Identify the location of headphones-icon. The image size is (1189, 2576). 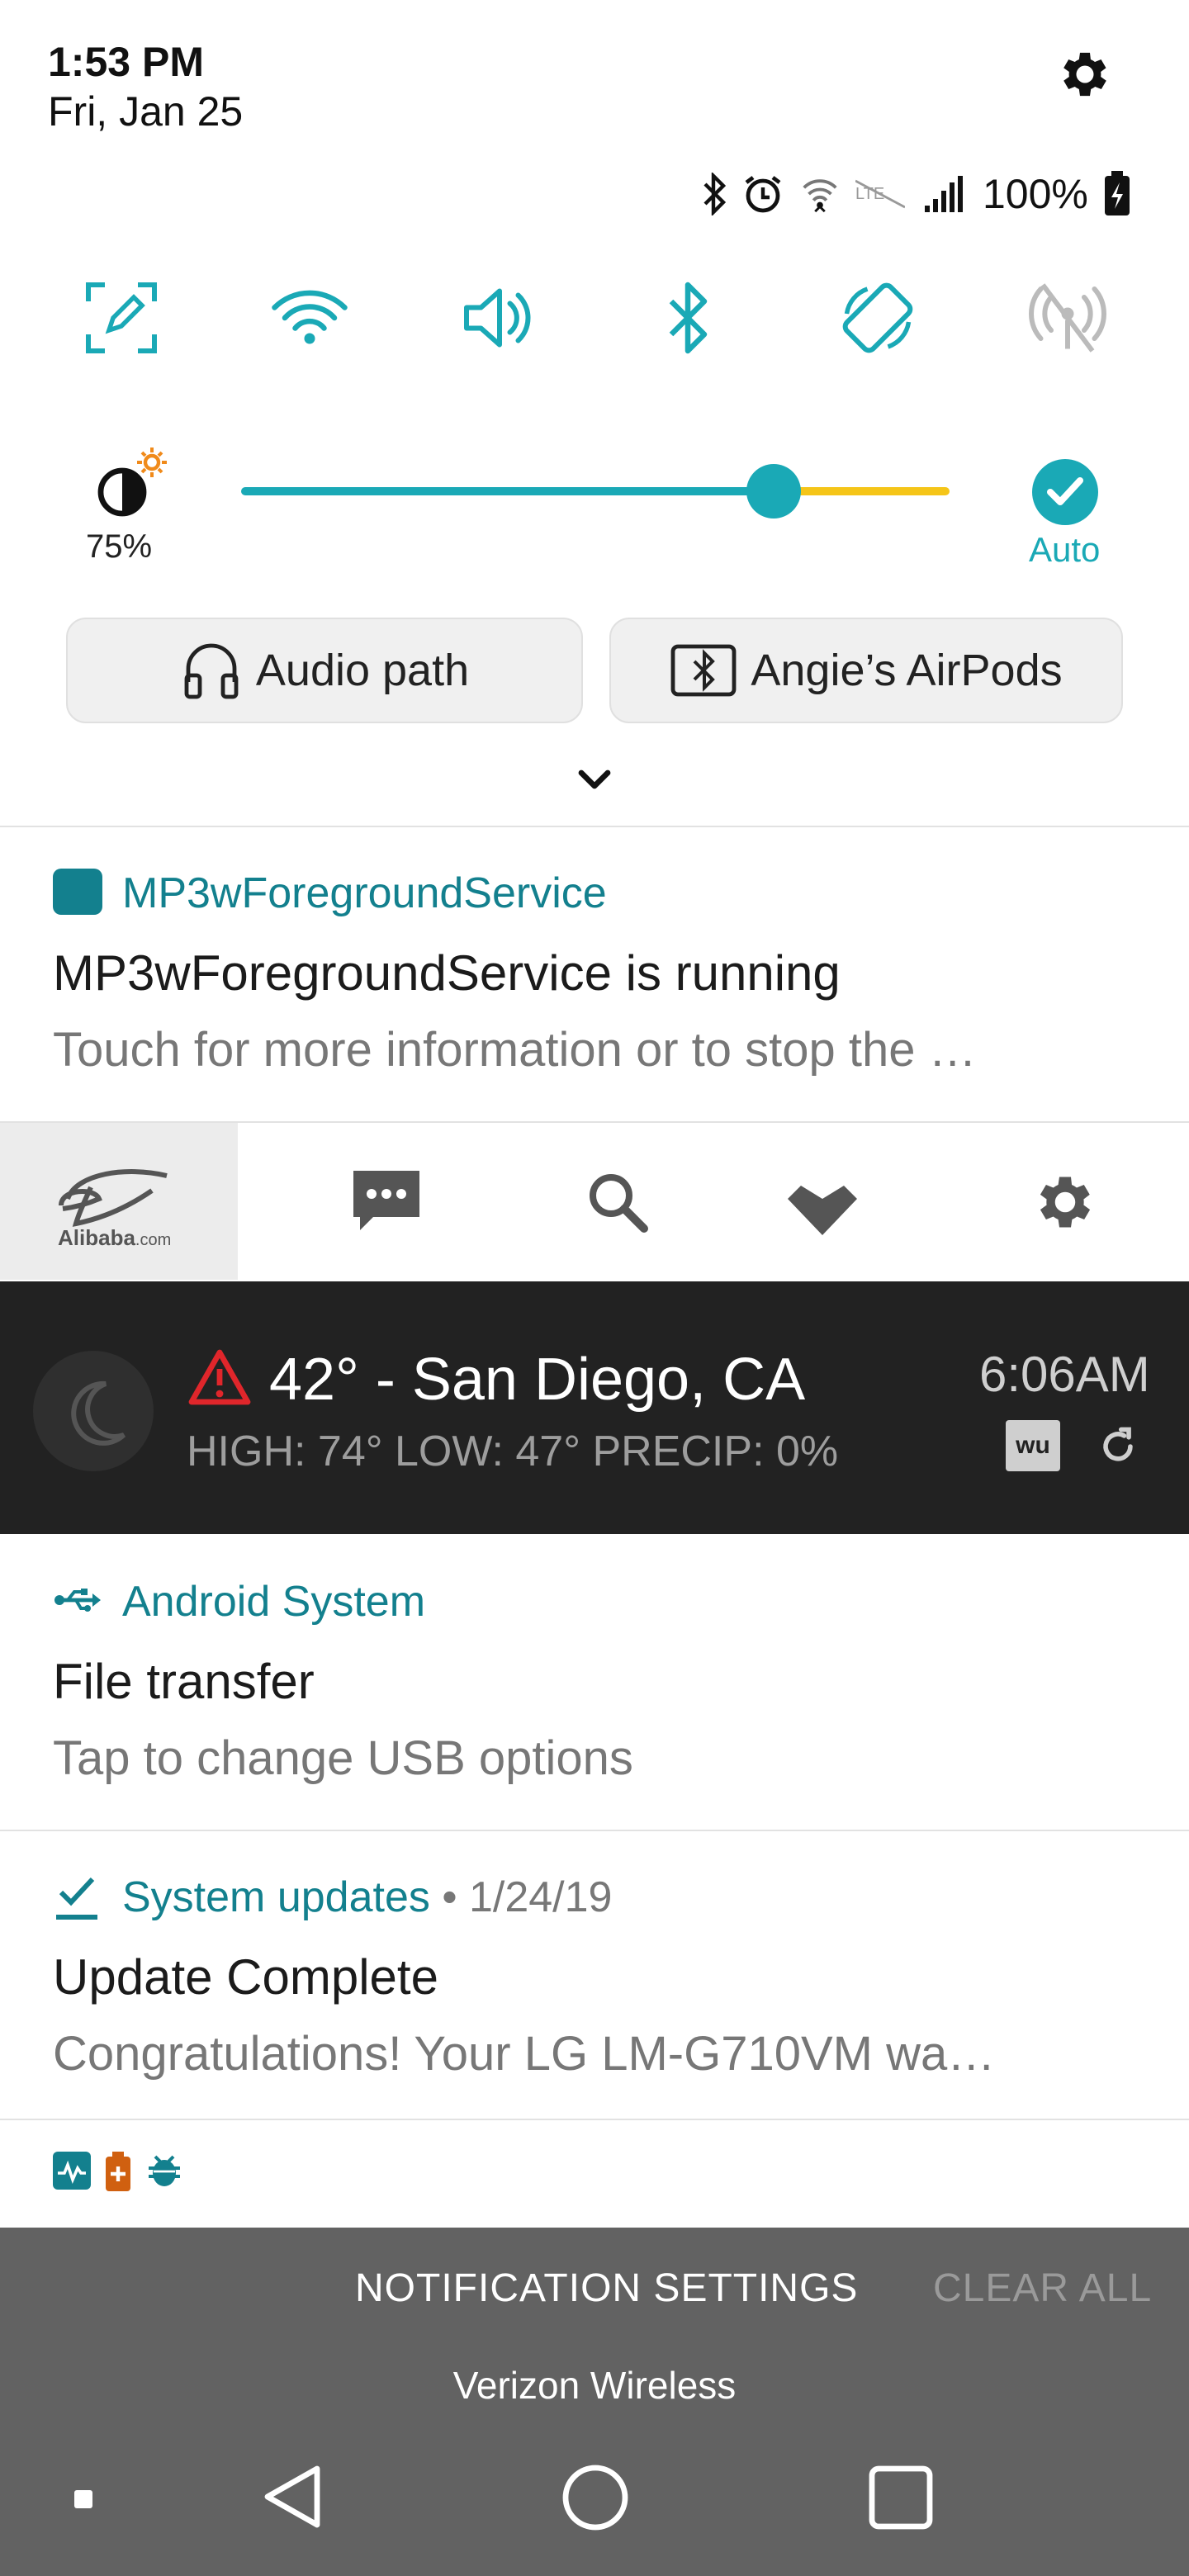
(211, 671).